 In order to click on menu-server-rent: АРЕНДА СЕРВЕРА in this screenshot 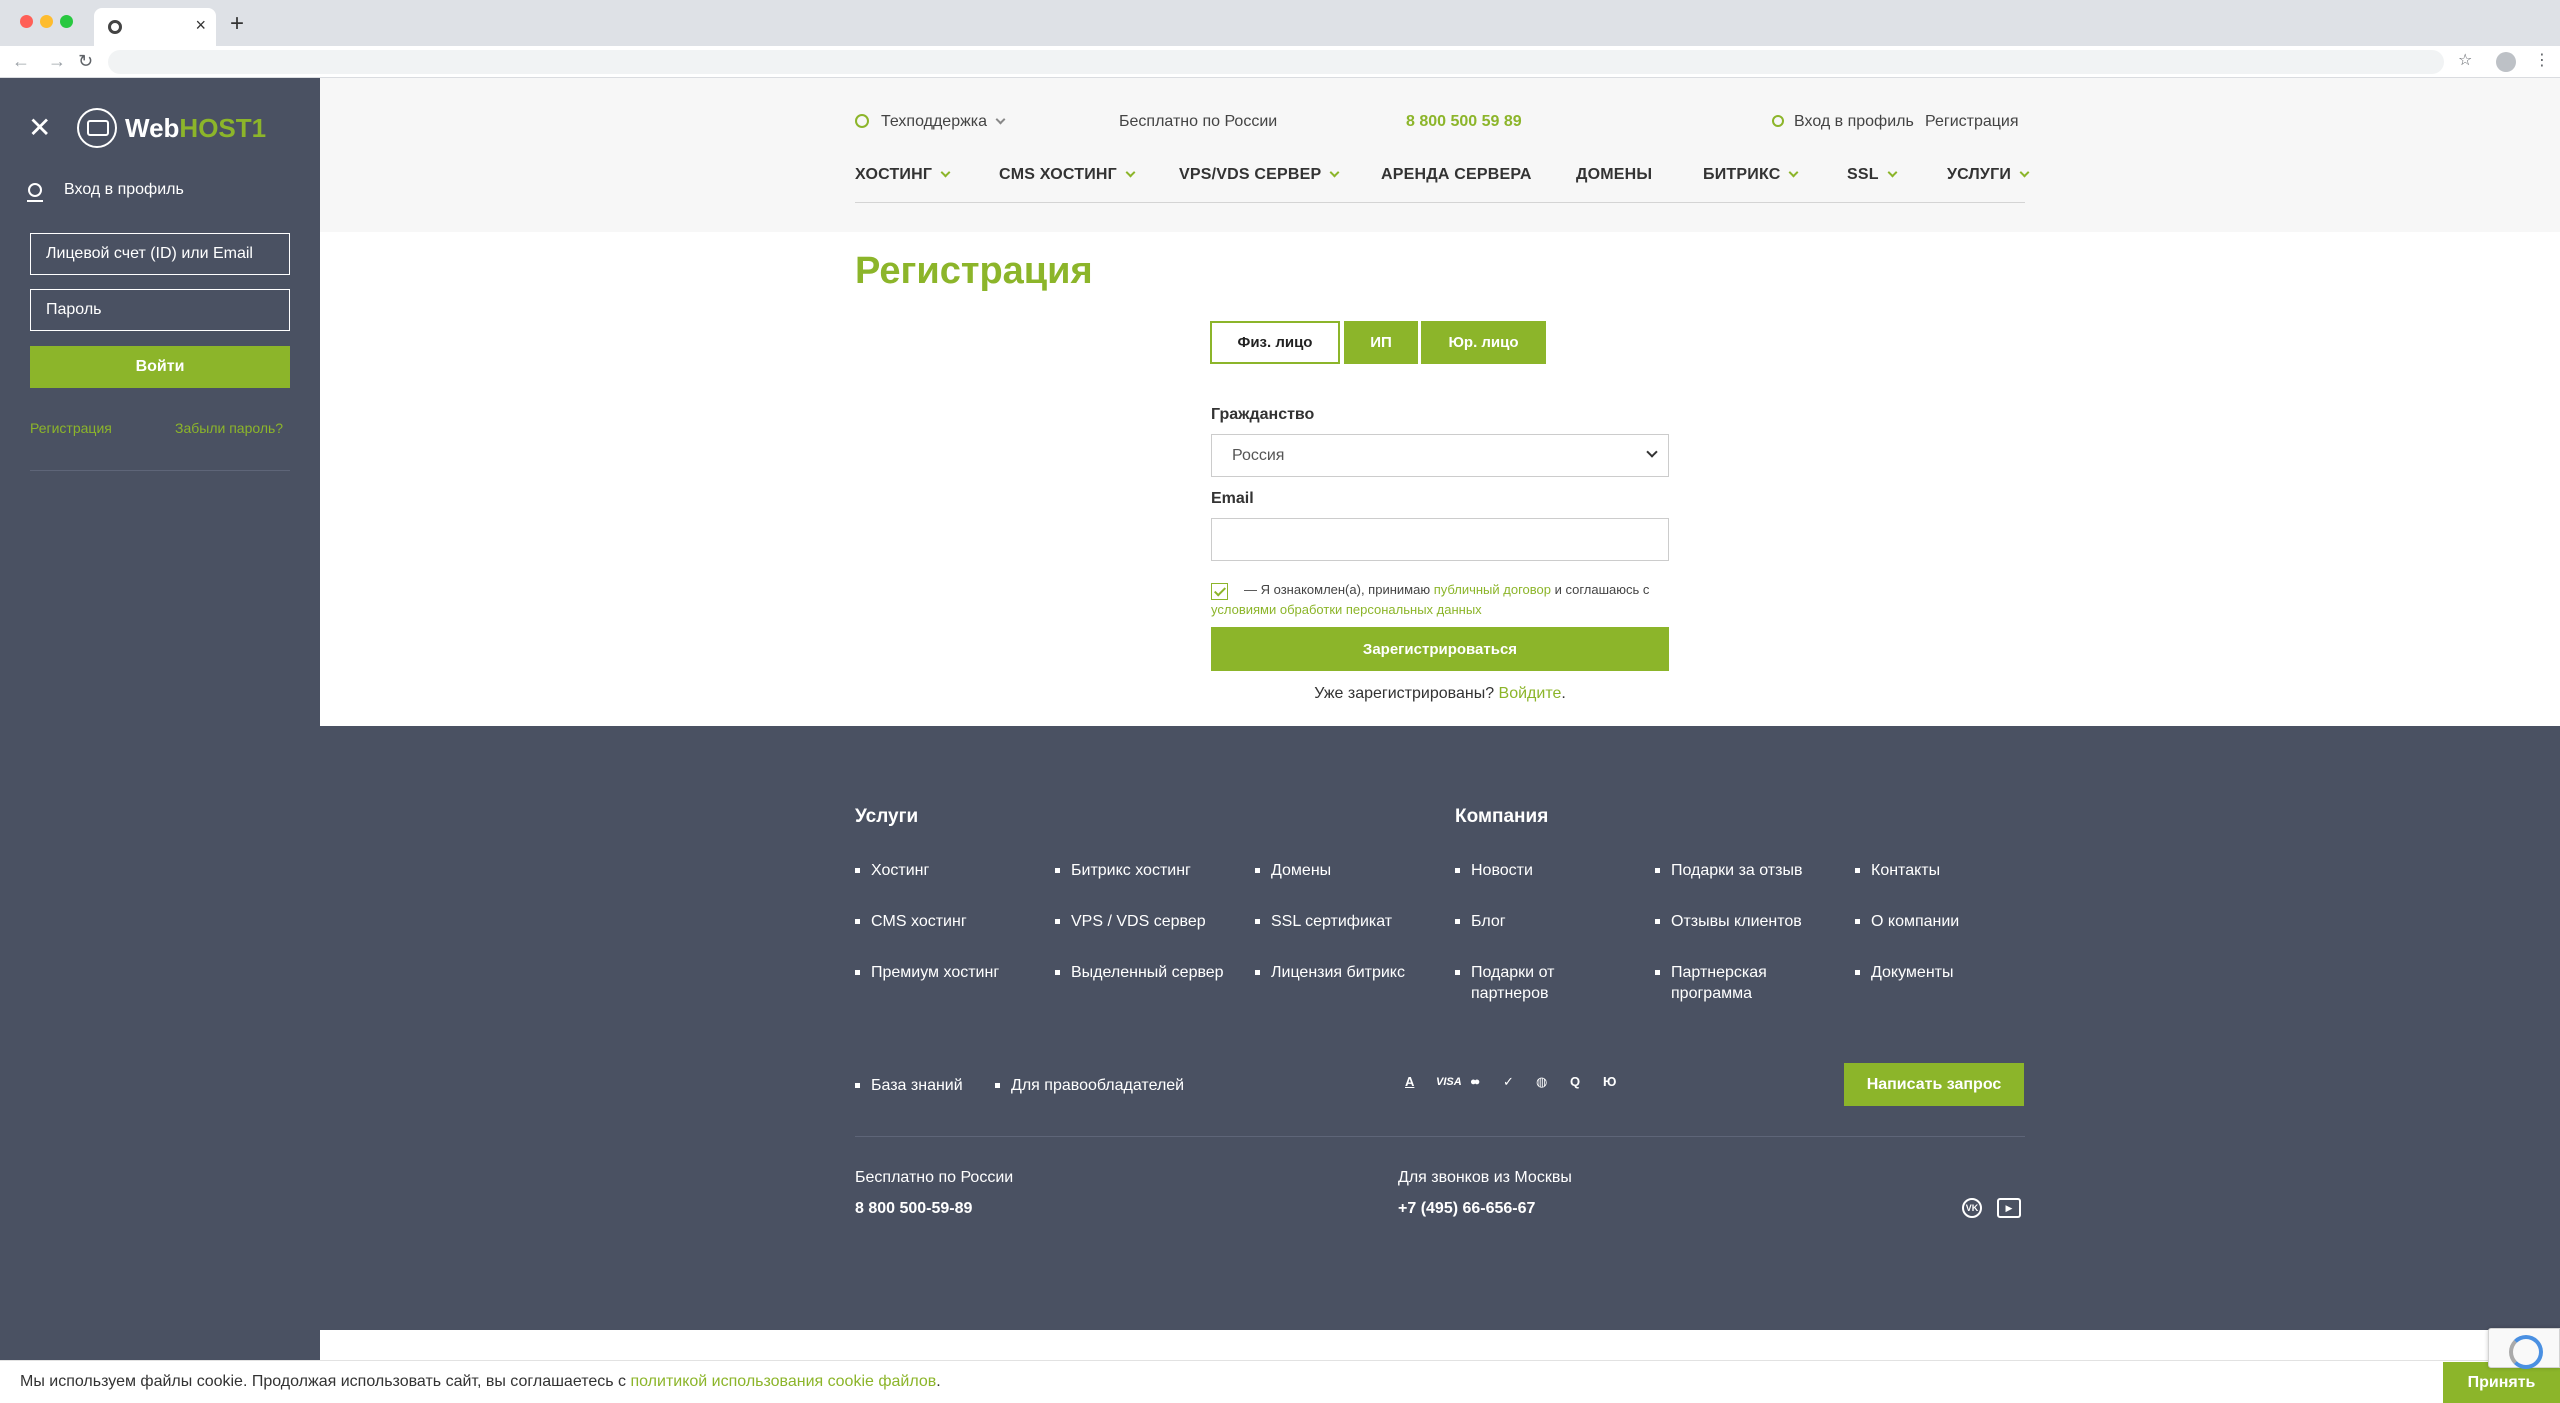, I will do `click(1456, 175)`.